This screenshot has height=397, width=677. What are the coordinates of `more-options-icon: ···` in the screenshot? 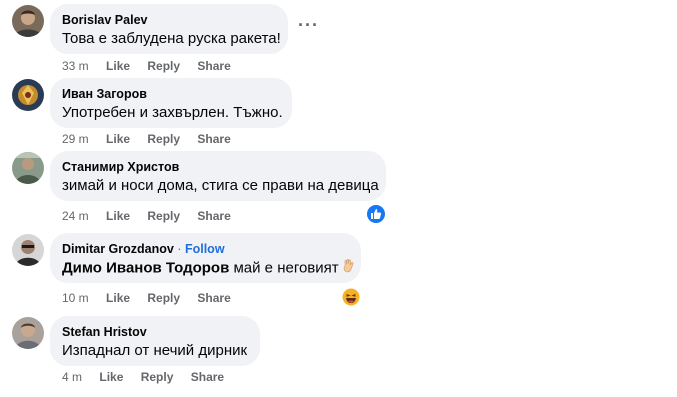 It's located at (308, 25).